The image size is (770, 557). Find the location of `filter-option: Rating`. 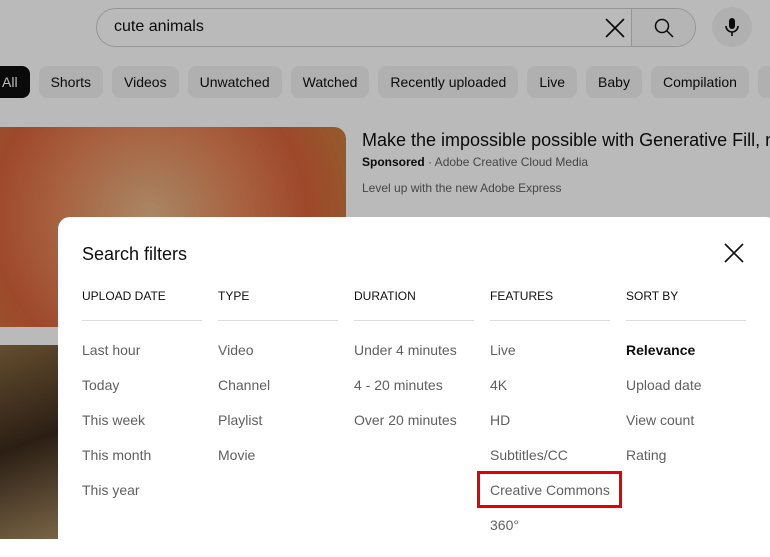

filter-option: Rating is located at coordinates (686, 455).